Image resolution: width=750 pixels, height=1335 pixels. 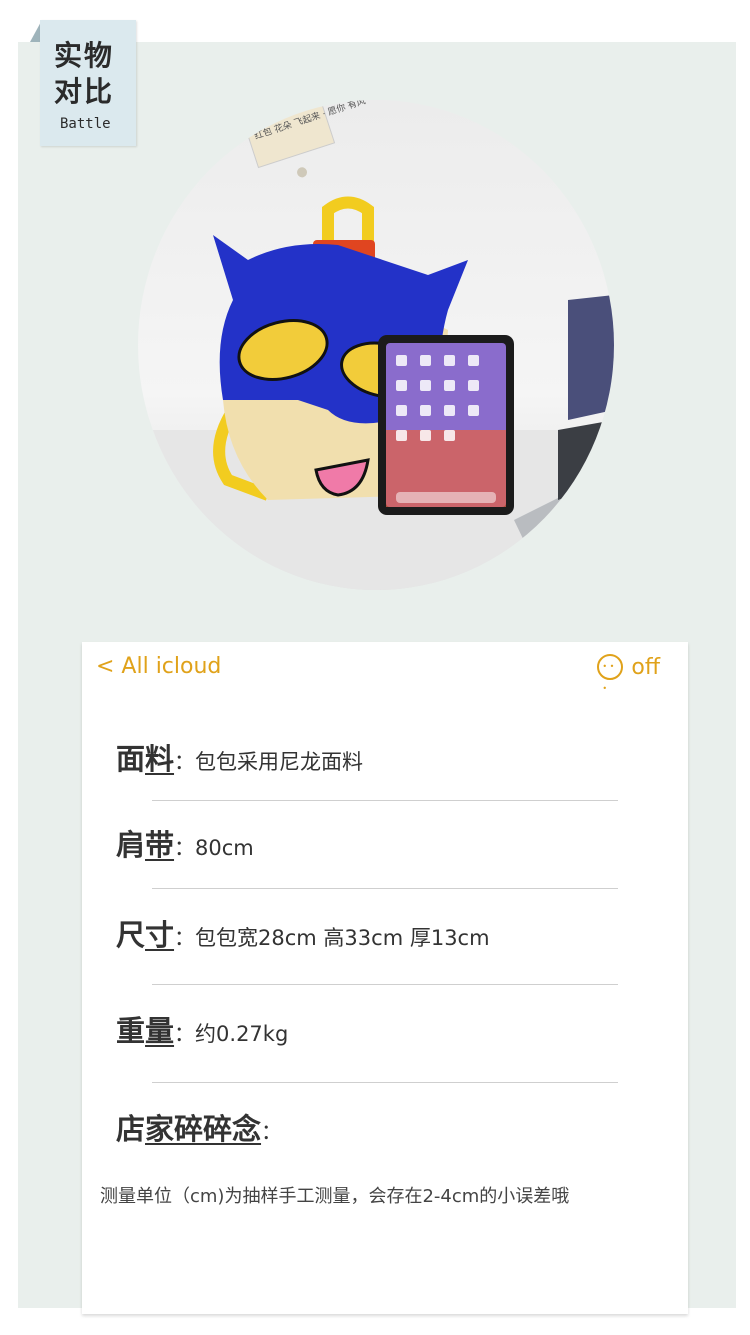 I want to click on spec-row-weight: 重量：约0.27kg, so click(x=392, y=1029).